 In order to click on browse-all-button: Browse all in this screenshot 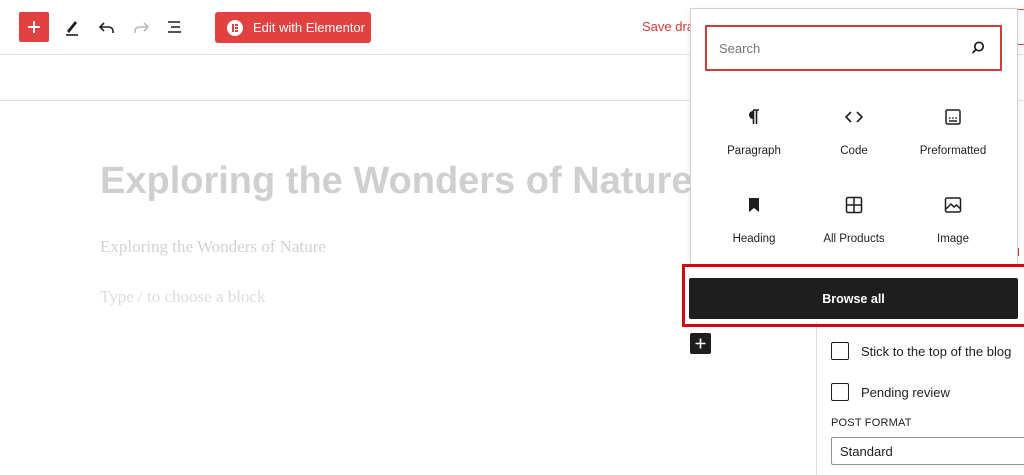, I will do `click(853, 298)`.